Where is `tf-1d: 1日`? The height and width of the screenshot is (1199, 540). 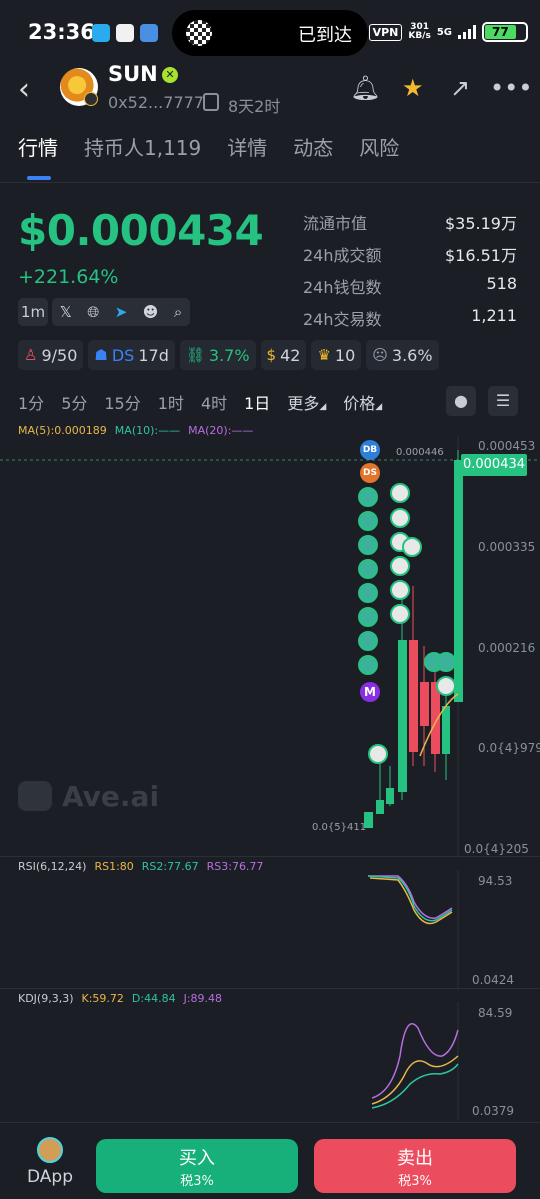 tf-1d: 1日 is located at coordinates (257, 402).